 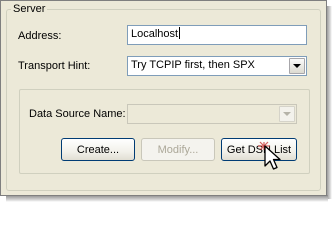 I want to click on address-input: Localhost, so click(x=217, y=35).